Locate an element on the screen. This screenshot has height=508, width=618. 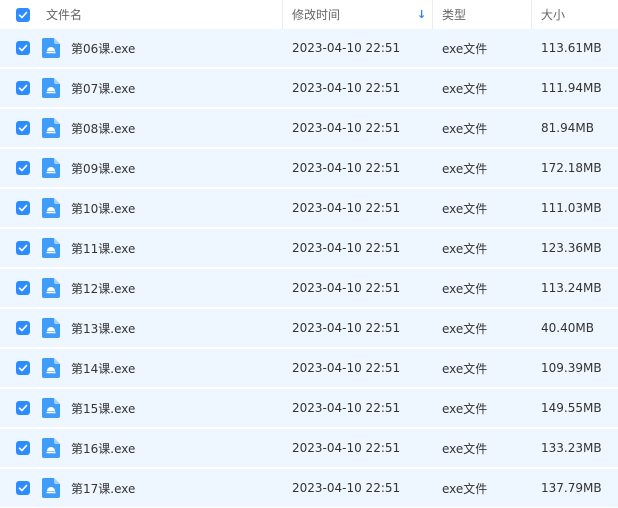
file-size: 111.94MB is located at coordinates (571, 88).